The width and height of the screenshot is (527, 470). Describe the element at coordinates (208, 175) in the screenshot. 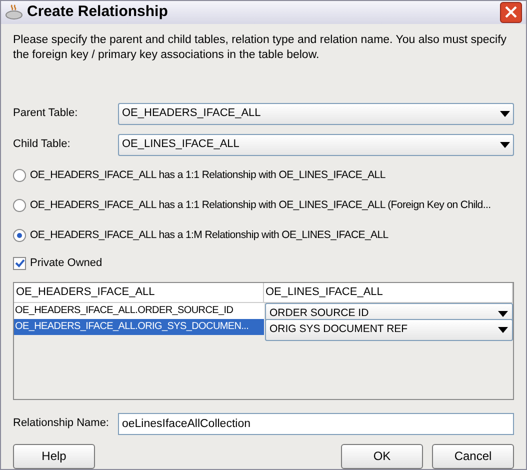

I see `radio-label: OE_HEADERS_IFACE_ALL has a 1:1 Relationship with OE_LINES_IFACE_ALL` at that location.